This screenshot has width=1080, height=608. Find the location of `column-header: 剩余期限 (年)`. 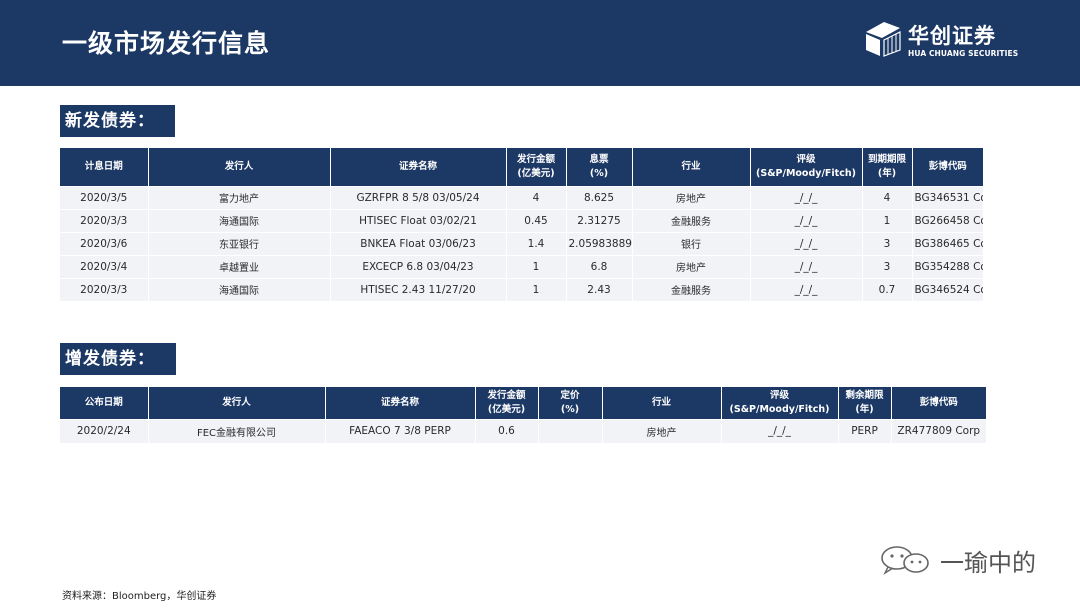

column-header: 剩余期限 (年) is located at coordinates (865, 403).